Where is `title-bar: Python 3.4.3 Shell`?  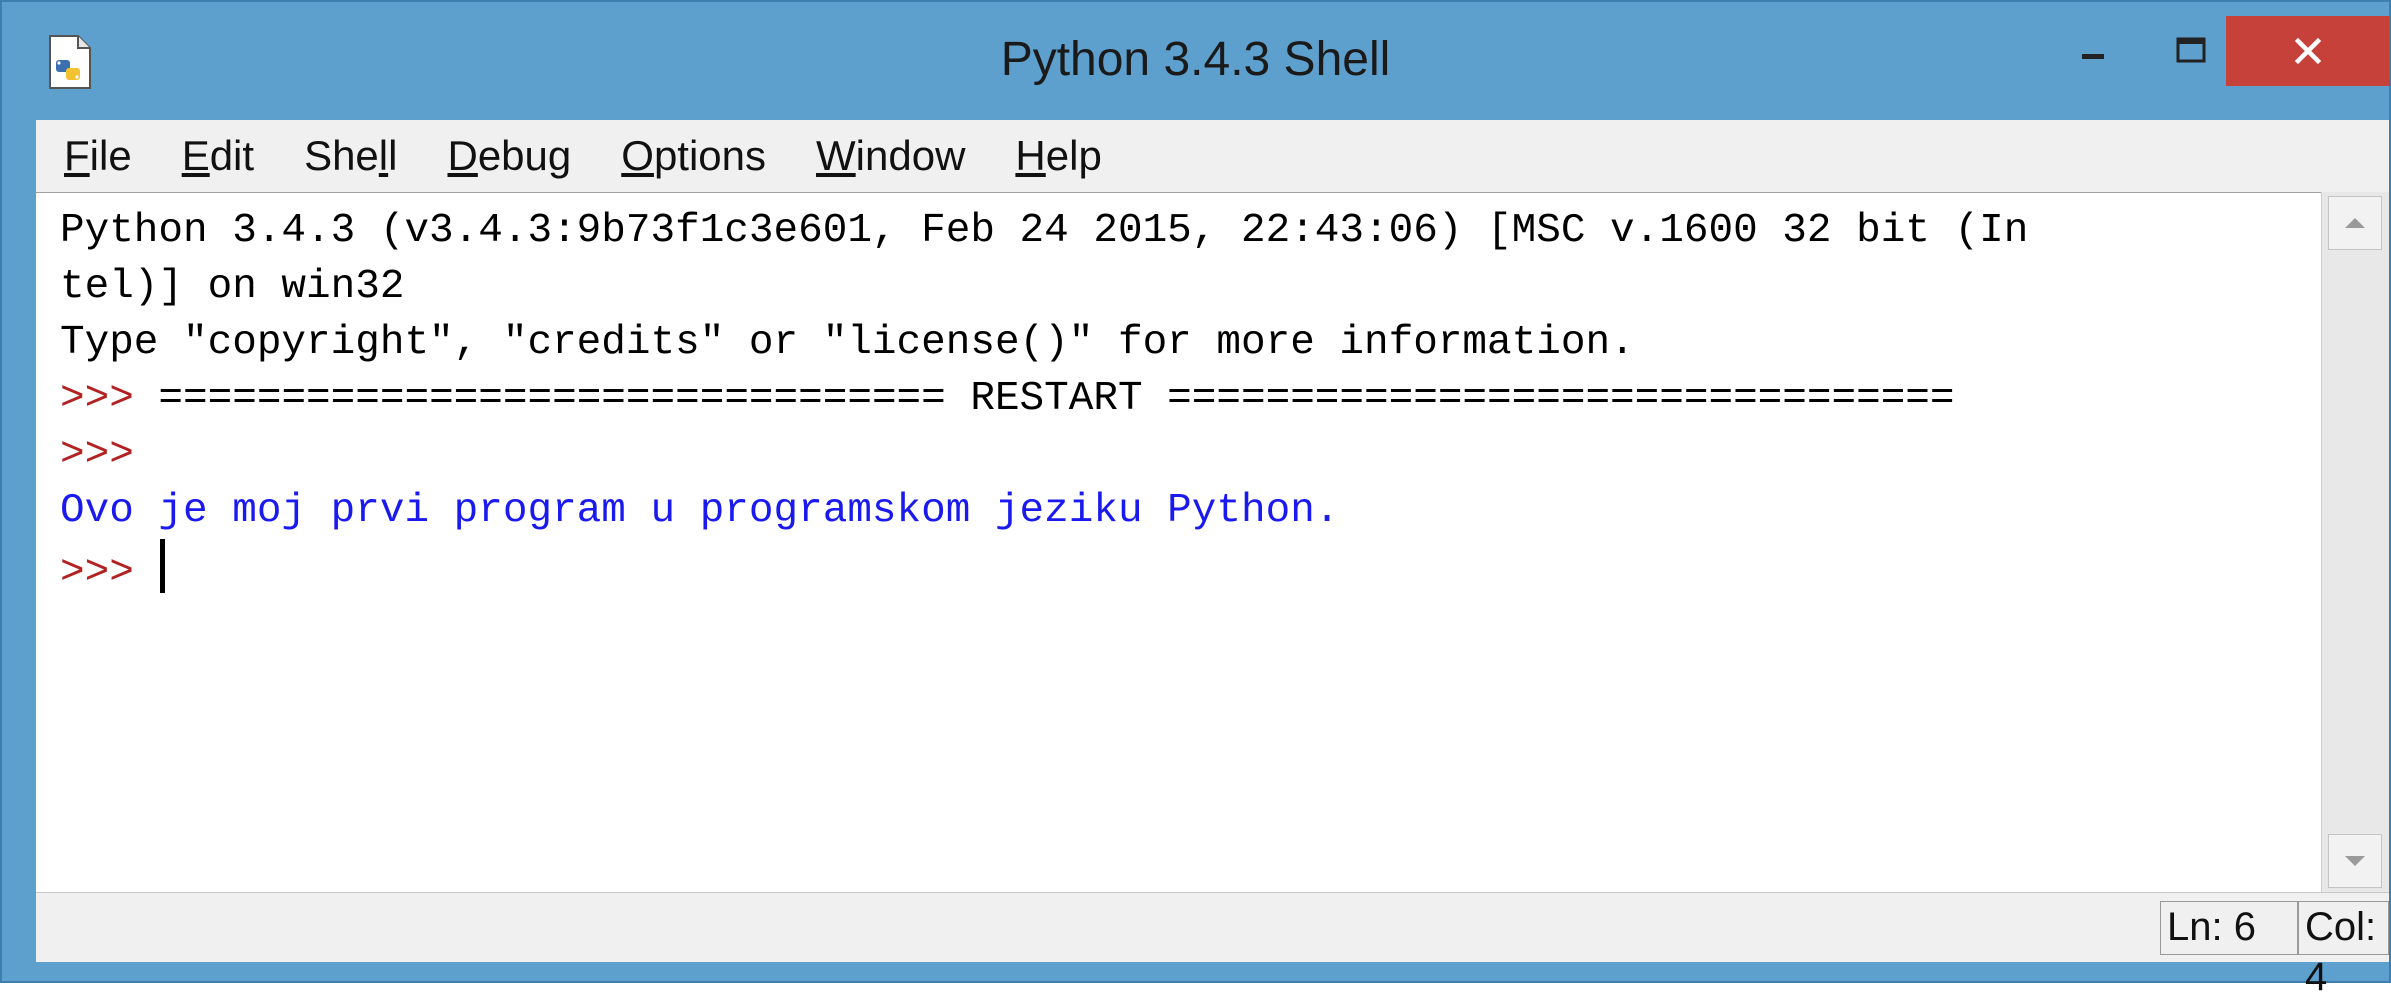
title-bar: Python 3.4.3 Shell is located at coordinates (1196, 58).